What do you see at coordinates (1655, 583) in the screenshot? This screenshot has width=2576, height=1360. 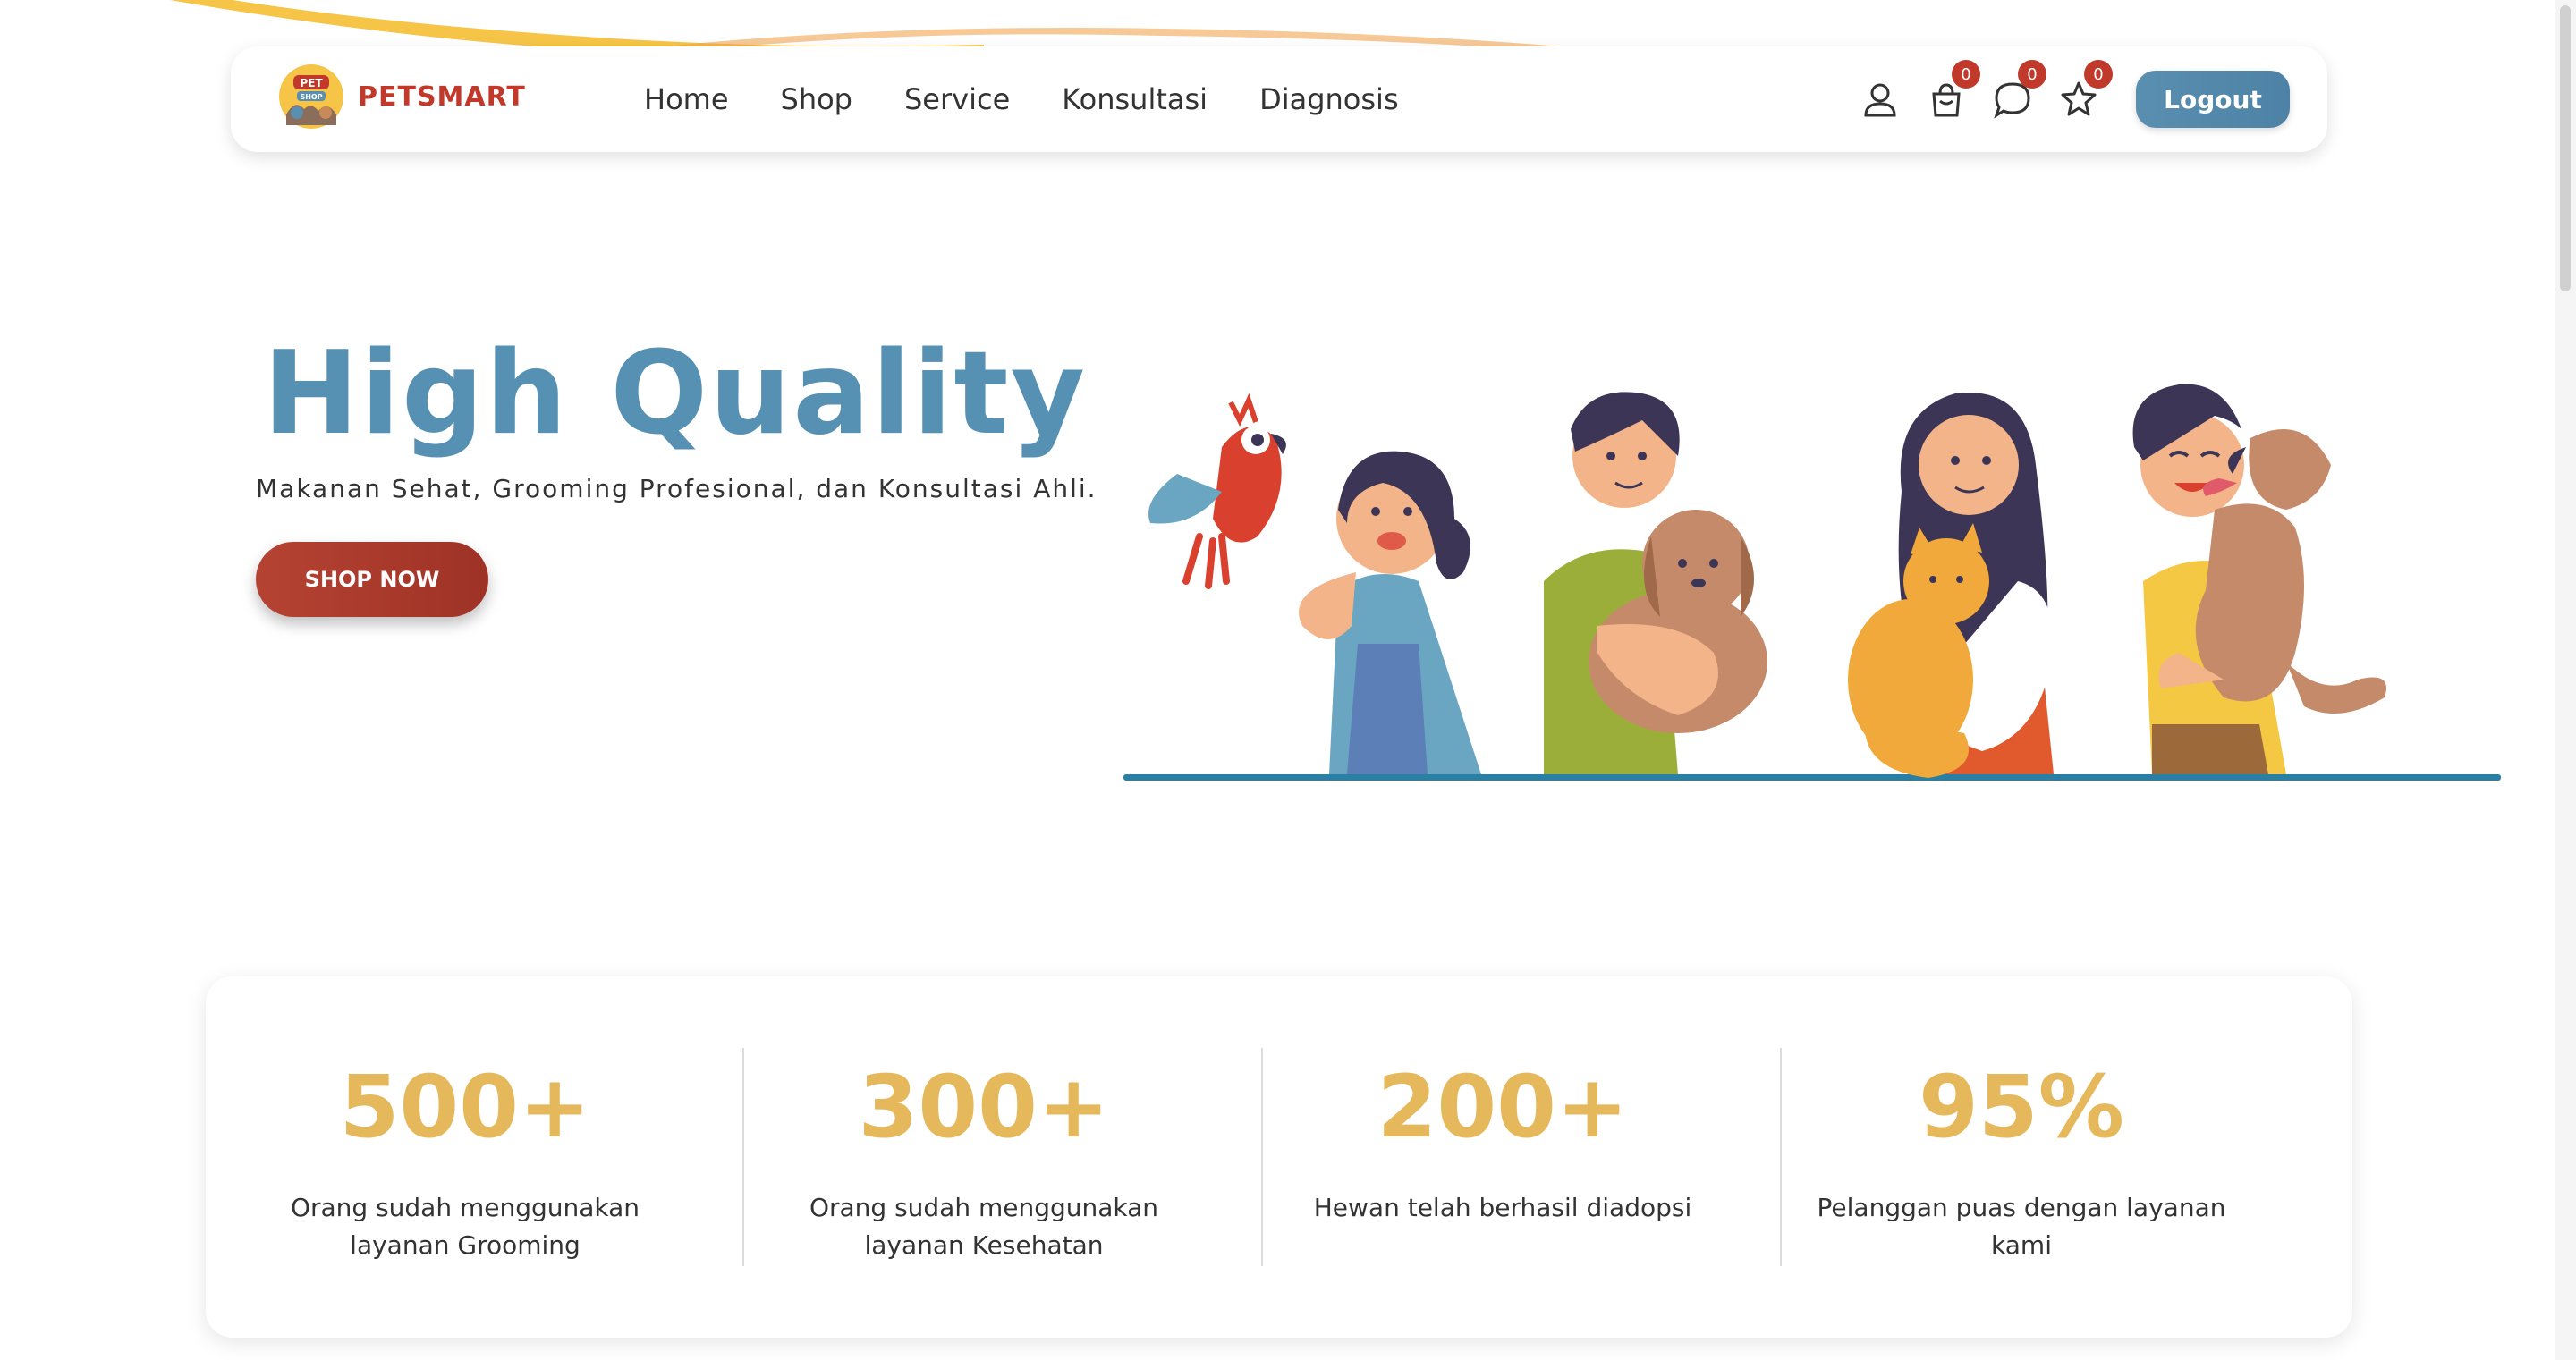 I see `man-with-puppy-figure` at bounding box center [1655, 583].